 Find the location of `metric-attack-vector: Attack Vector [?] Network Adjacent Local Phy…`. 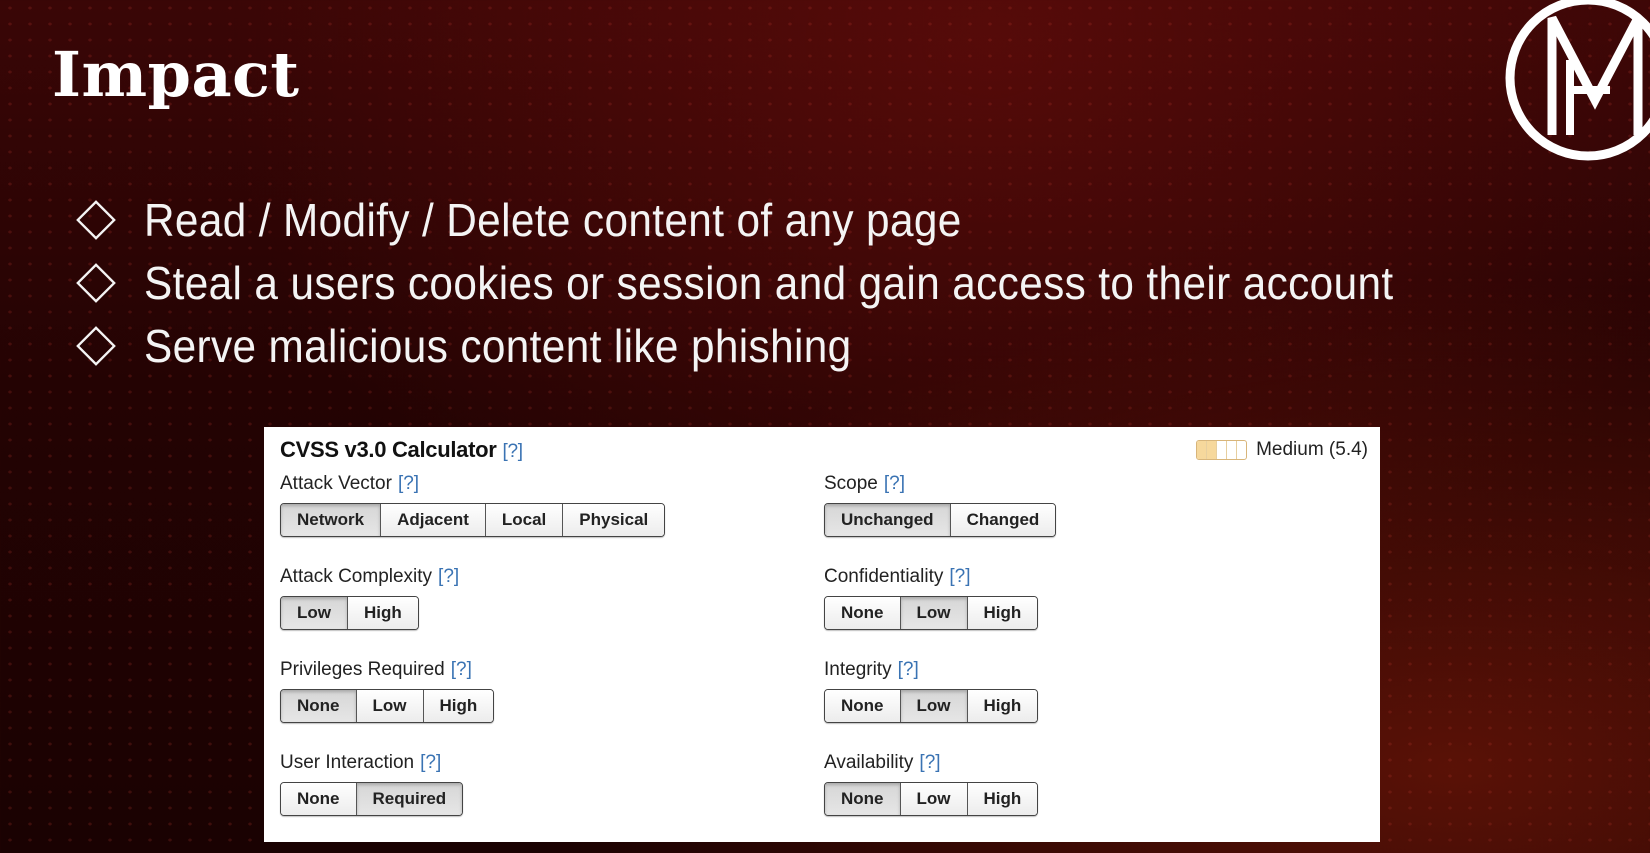

metric-attack-vector: Attack Vector [?] Network Adjacent Local Phy… is located at coordinates (473, 504).